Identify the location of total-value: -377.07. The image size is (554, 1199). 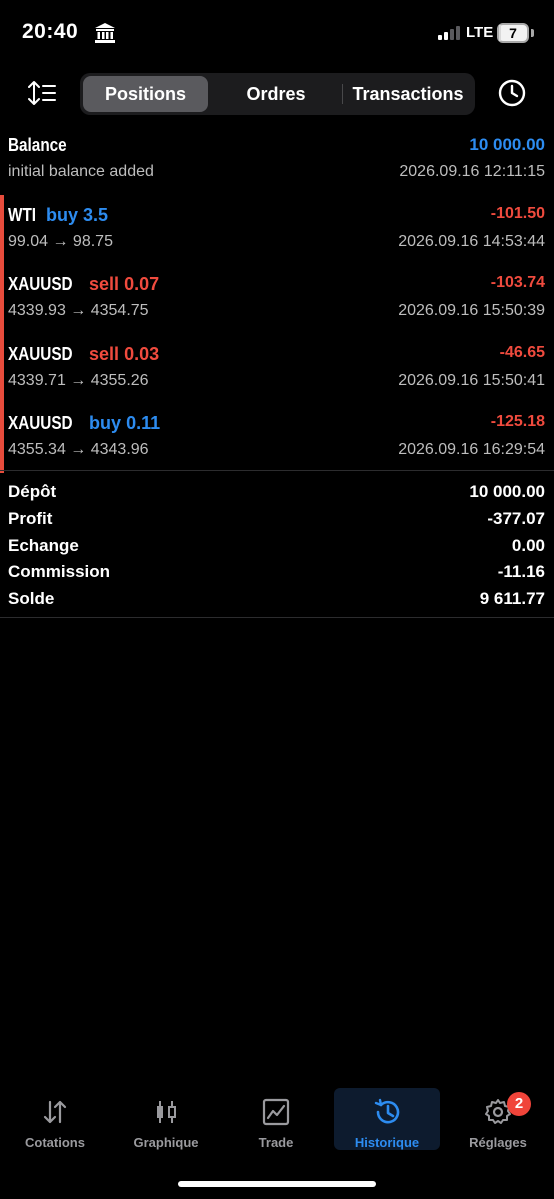
(516, 518).